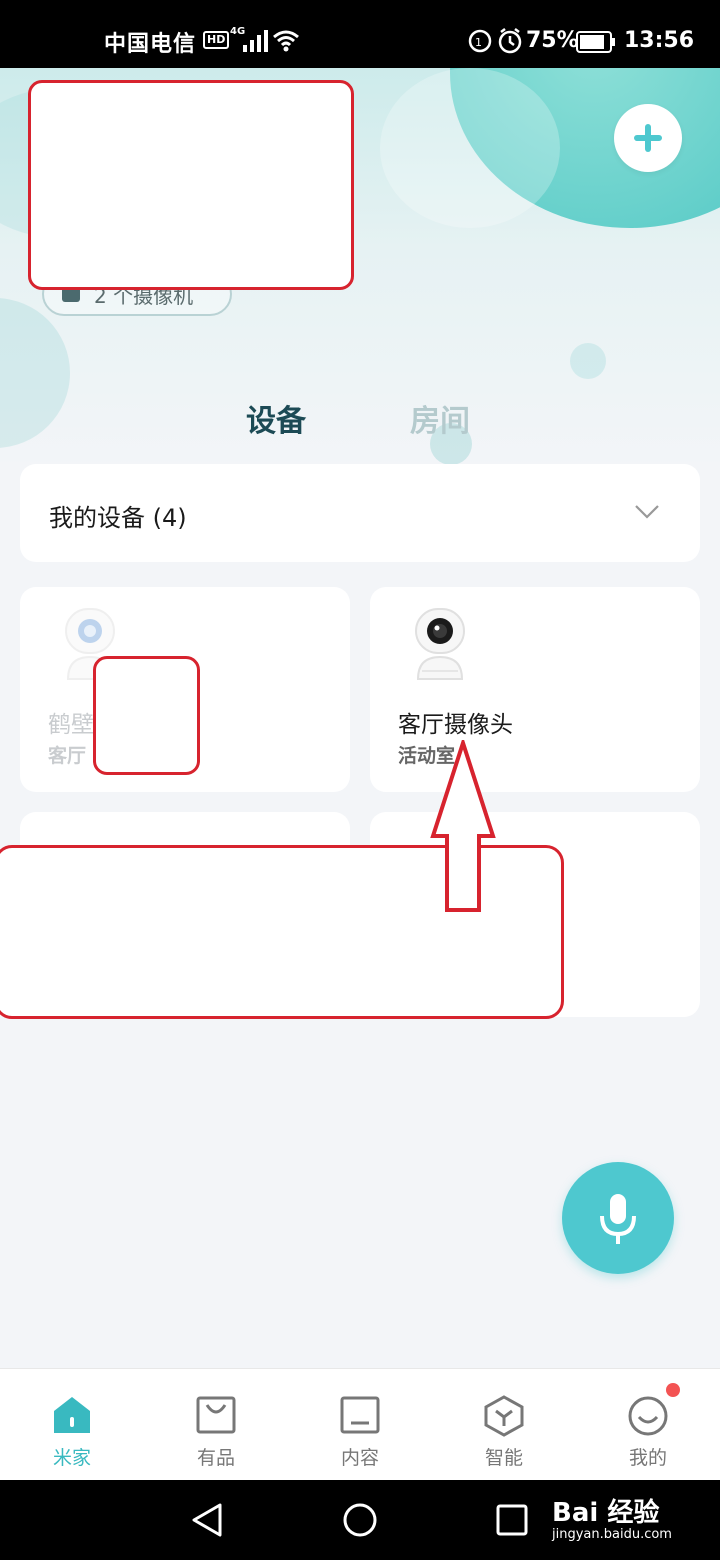  I want to click on nav-content-label: 内容, so click(359, 1458).